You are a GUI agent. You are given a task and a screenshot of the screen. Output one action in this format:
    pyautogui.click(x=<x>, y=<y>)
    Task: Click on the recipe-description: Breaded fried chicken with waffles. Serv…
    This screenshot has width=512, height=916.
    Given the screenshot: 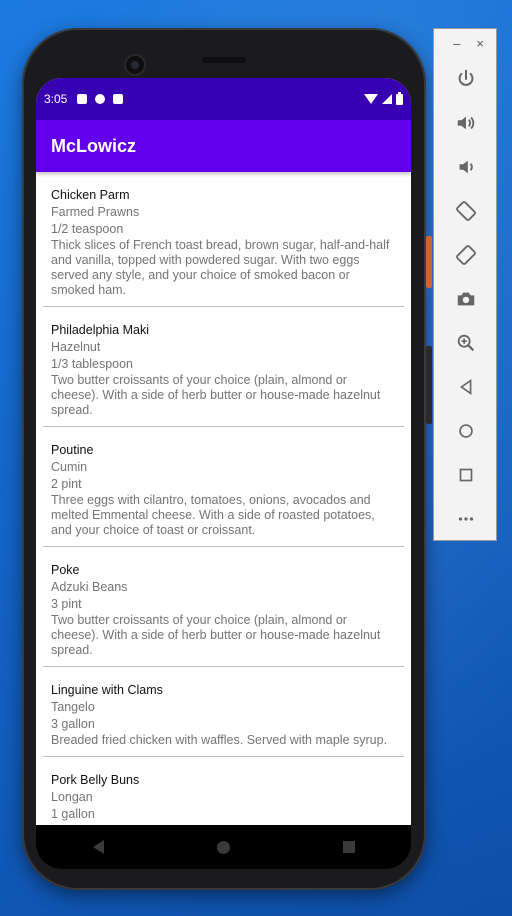 What is the action you would take?
    pyautogui.click(x=219, y=740)
    